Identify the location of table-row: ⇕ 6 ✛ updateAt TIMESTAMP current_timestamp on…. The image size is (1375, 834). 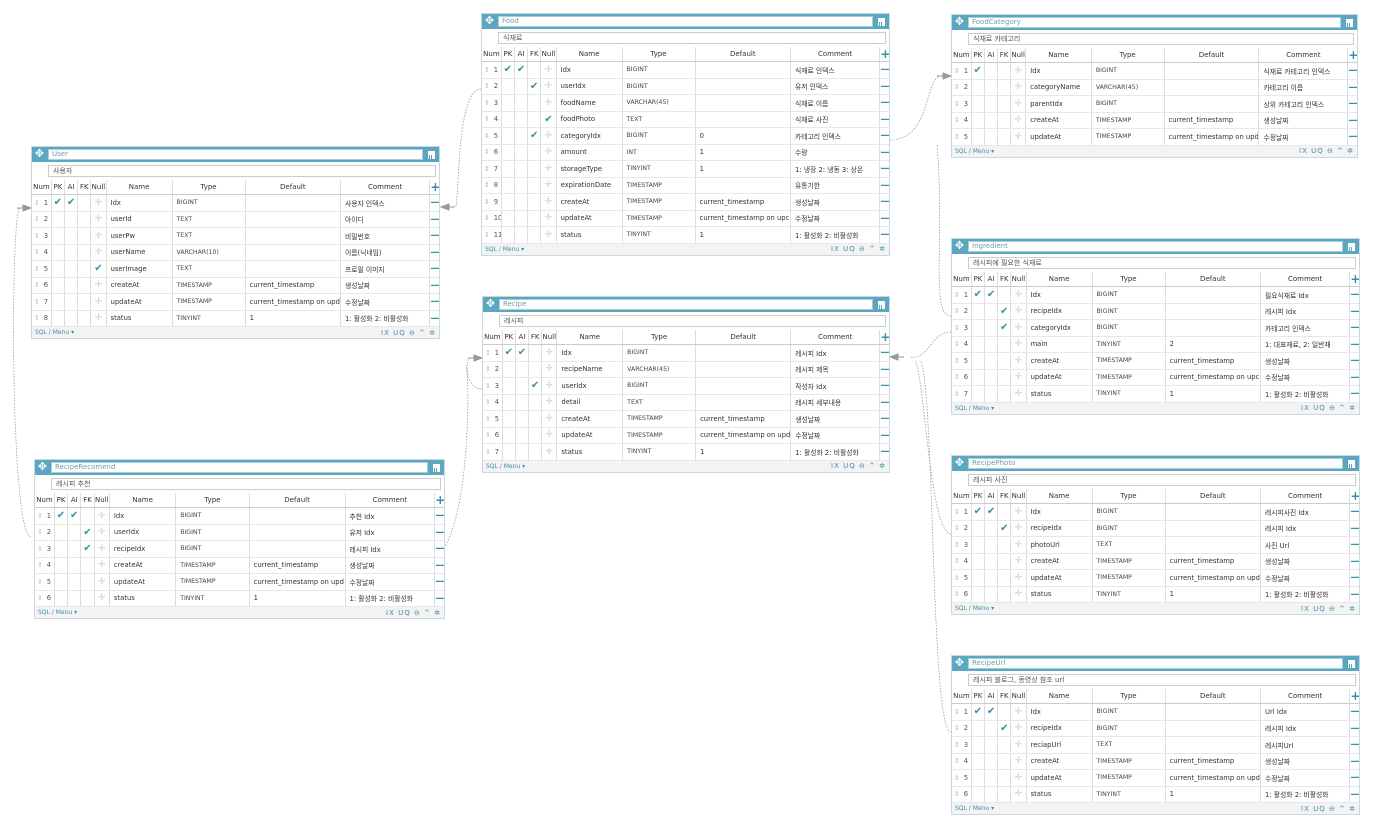
(686, 435).